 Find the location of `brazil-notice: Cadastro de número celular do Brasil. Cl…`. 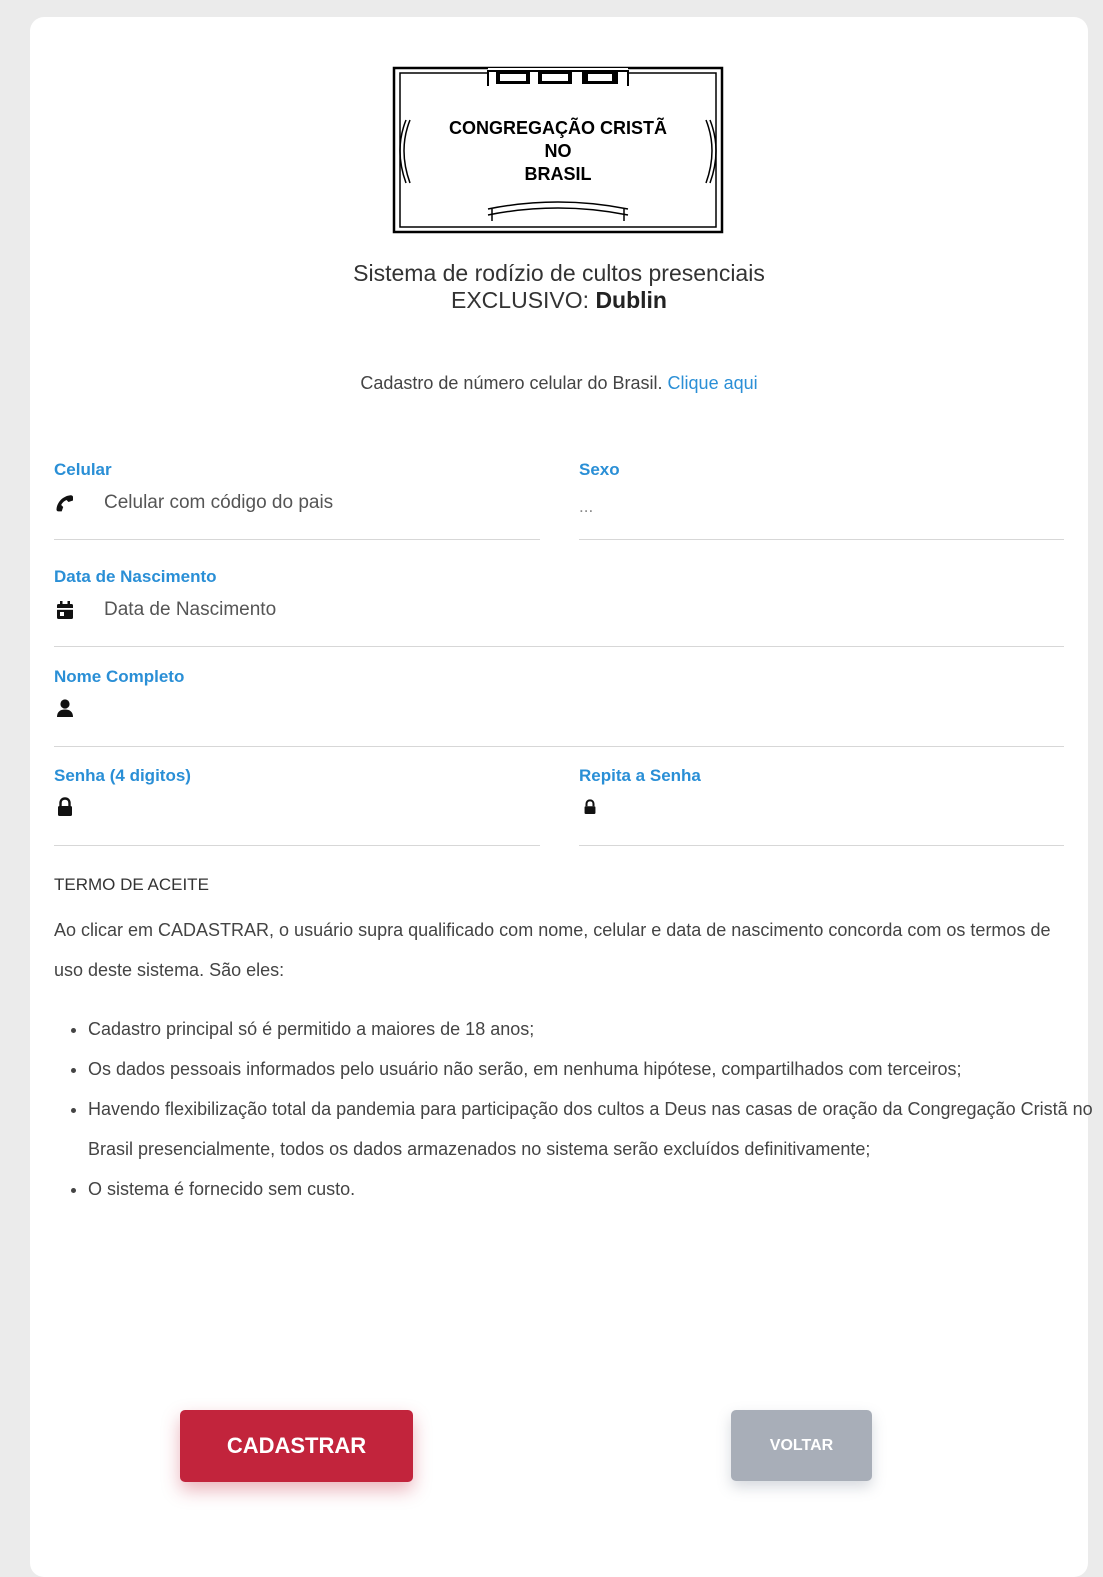

brazil-notice: Cadastro de número celular do Brasil. Cl… is located at coordinates (559, 383).